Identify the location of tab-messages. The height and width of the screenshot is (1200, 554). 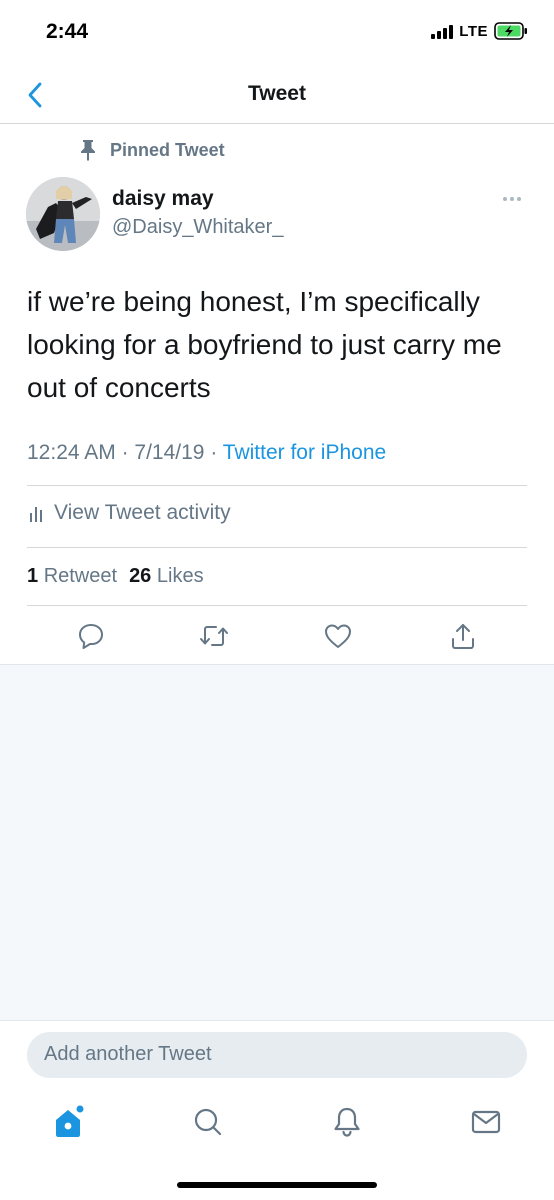
(486, 1122).